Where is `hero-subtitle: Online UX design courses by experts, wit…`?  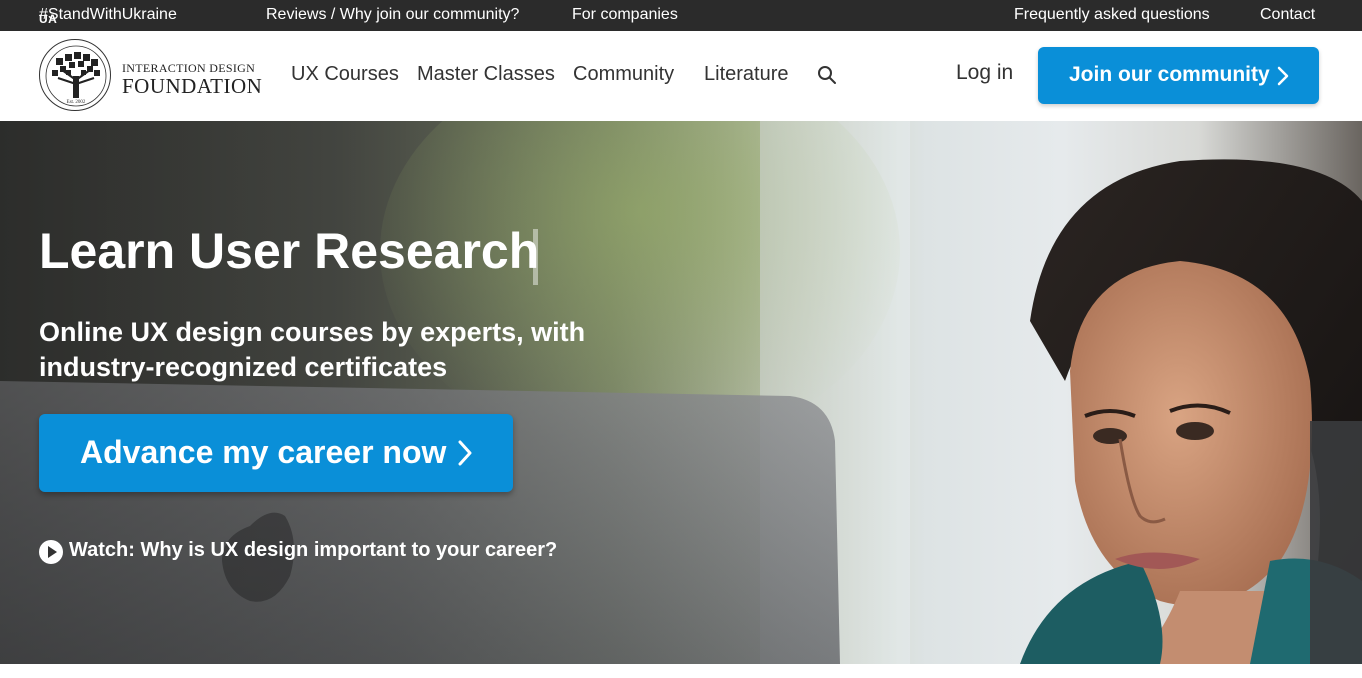
hero-subtitle: Online UX design courses by experts, wit… is located at coordinates (312, 349).